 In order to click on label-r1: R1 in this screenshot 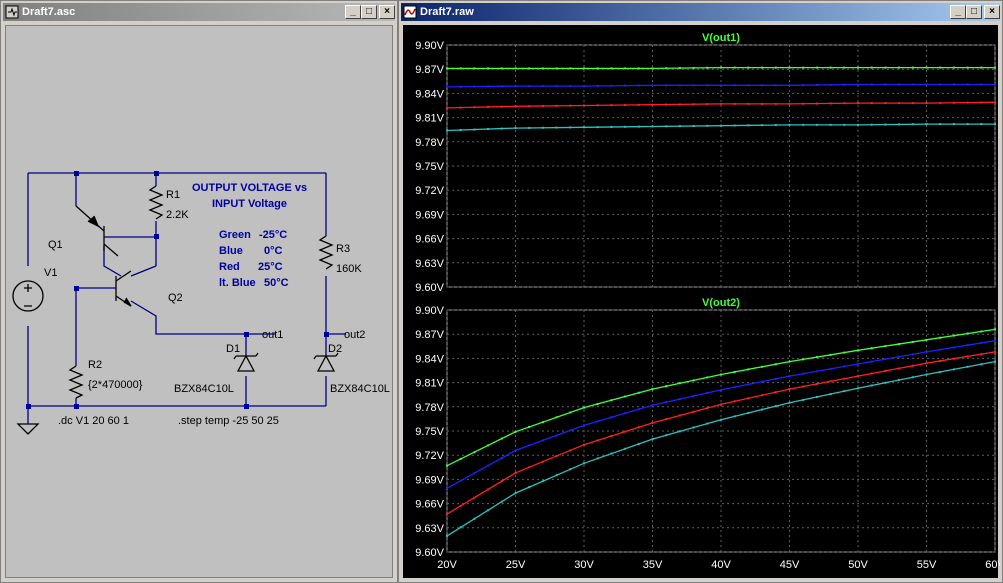, I will do `click(173, 195)`.